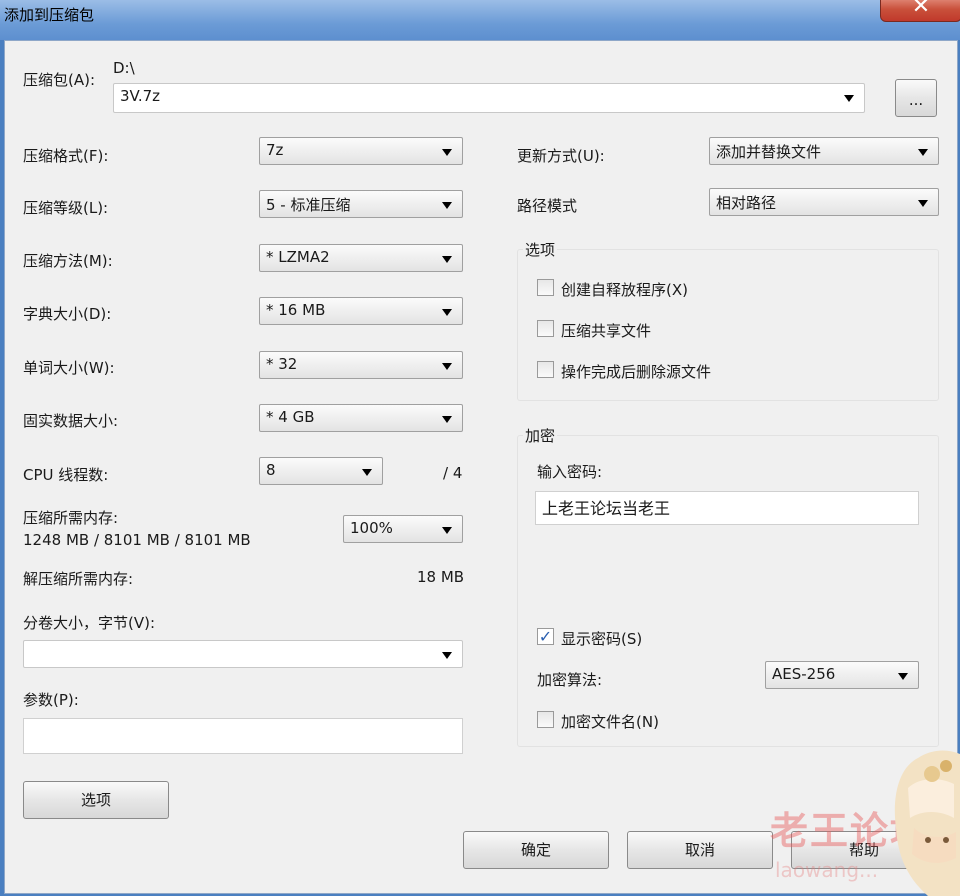 The image size is (960, 896). I want to click on mem-decompress-label: 解压缩所需内存:, so click(78, 579).